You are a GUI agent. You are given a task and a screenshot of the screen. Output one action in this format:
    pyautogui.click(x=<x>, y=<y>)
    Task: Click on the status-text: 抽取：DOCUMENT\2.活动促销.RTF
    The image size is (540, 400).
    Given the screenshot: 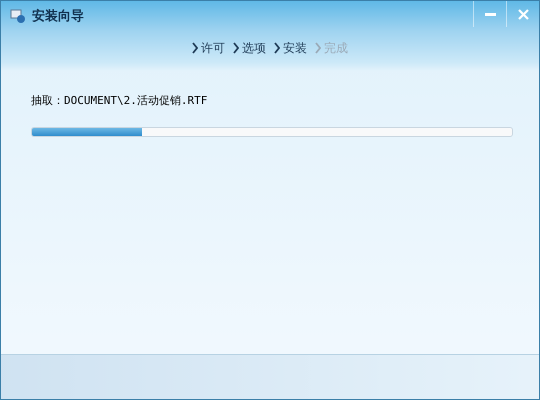 What is the action you would take?
    pyautogui.click(x=119, y=100)
    